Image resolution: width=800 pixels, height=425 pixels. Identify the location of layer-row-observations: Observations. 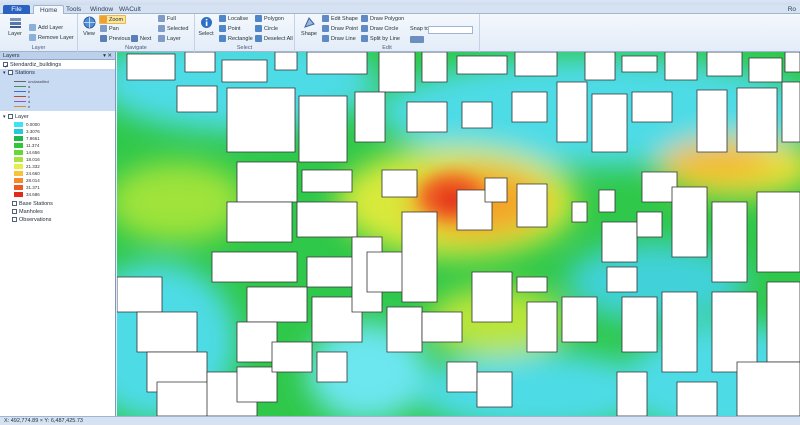
(57, 220).